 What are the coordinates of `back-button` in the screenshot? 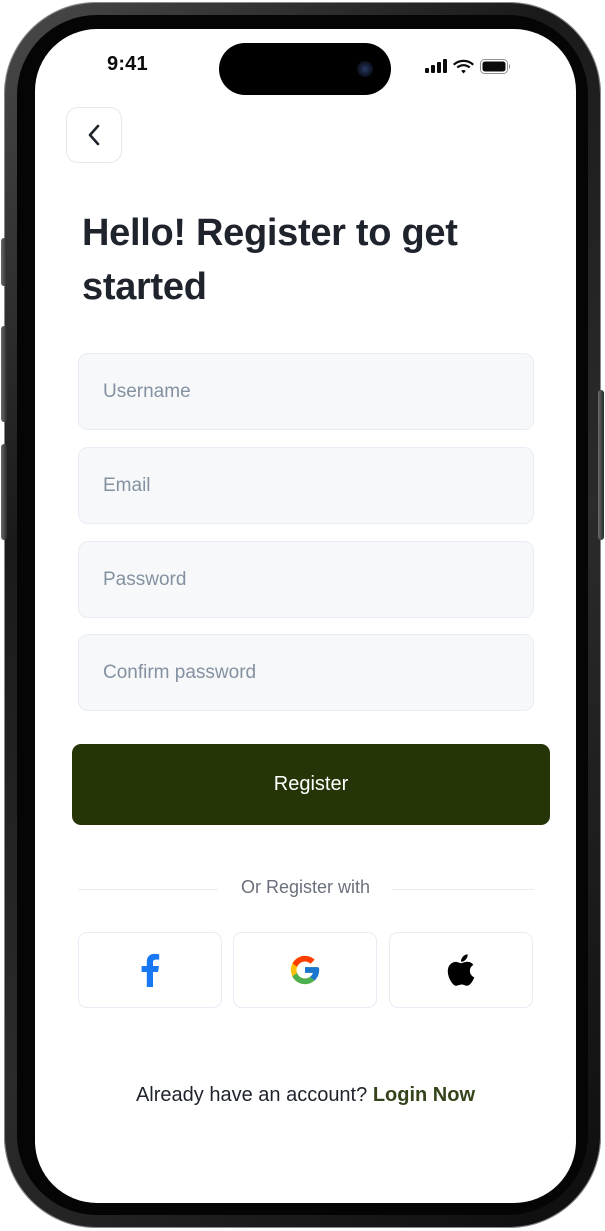 It's located at (94, 135).